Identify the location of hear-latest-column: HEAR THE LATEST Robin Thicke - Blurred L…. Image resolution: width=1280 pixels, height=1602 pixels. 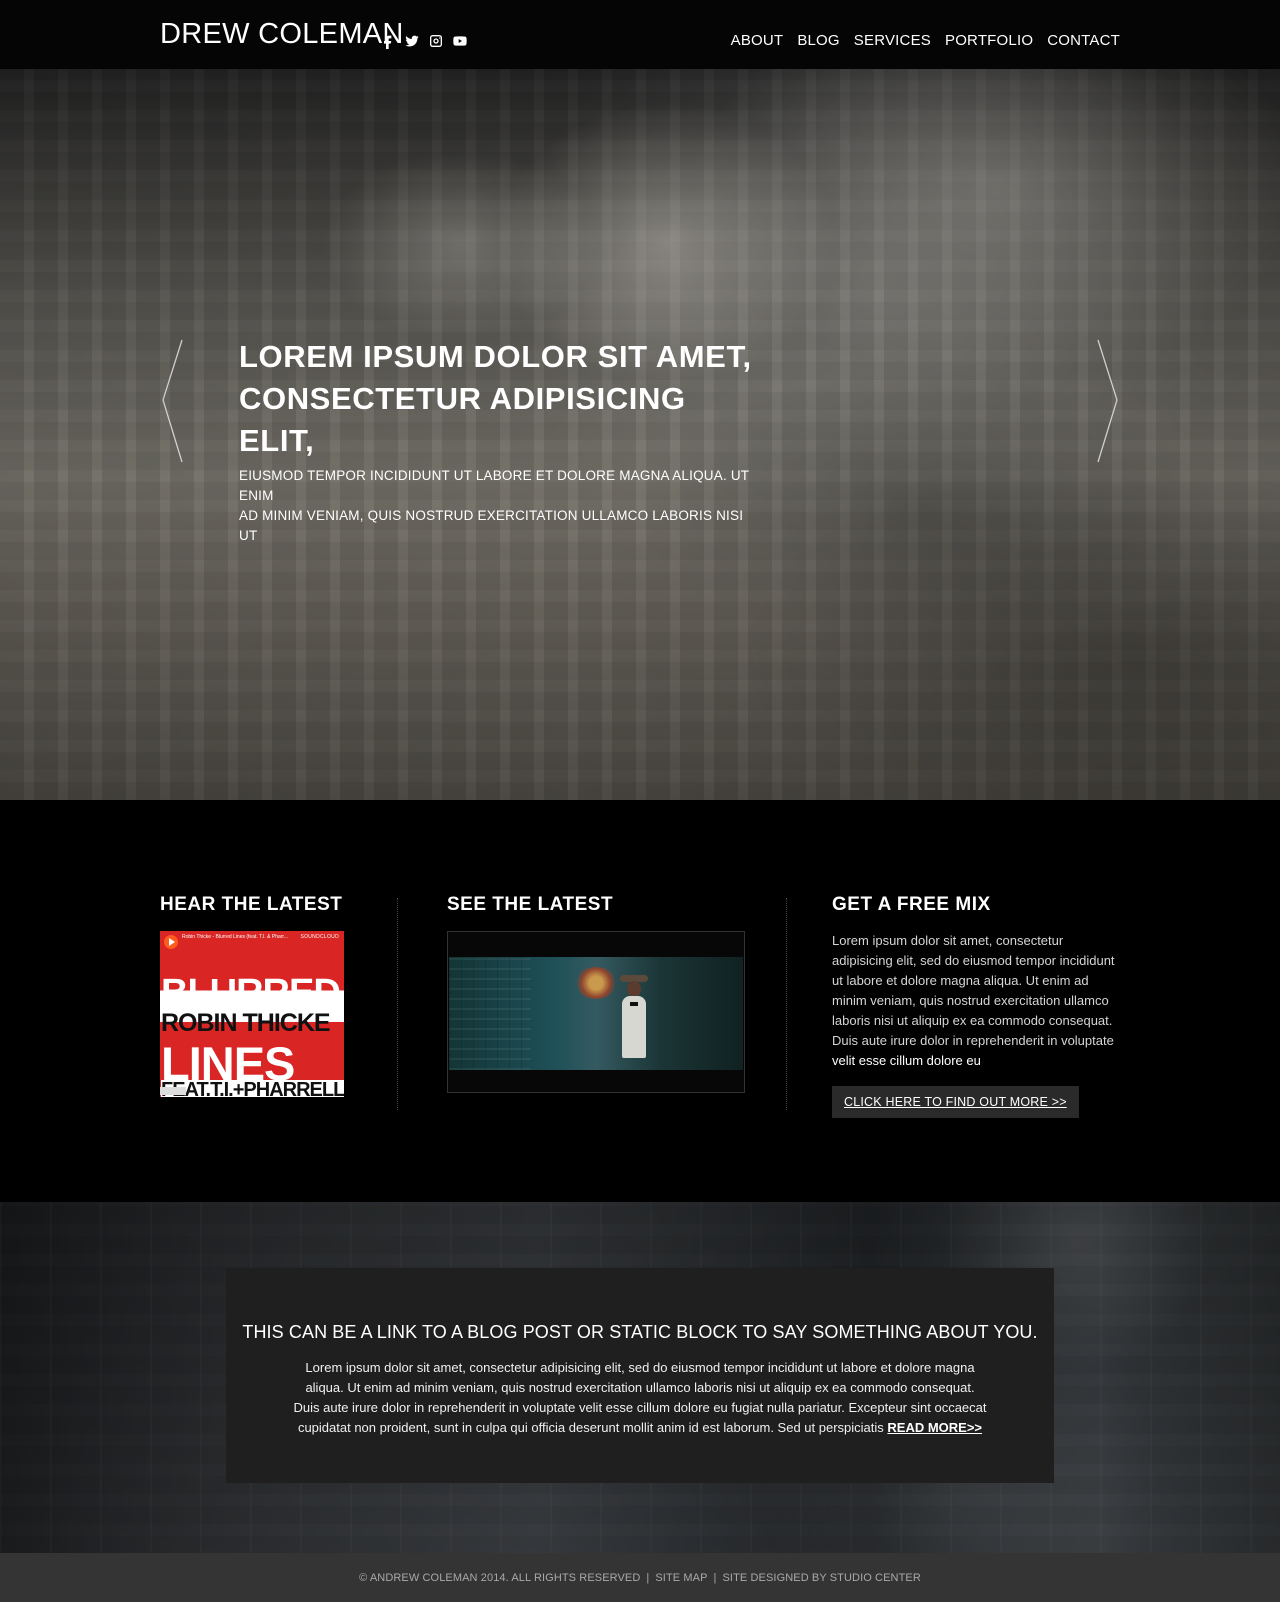
(278, 1003).